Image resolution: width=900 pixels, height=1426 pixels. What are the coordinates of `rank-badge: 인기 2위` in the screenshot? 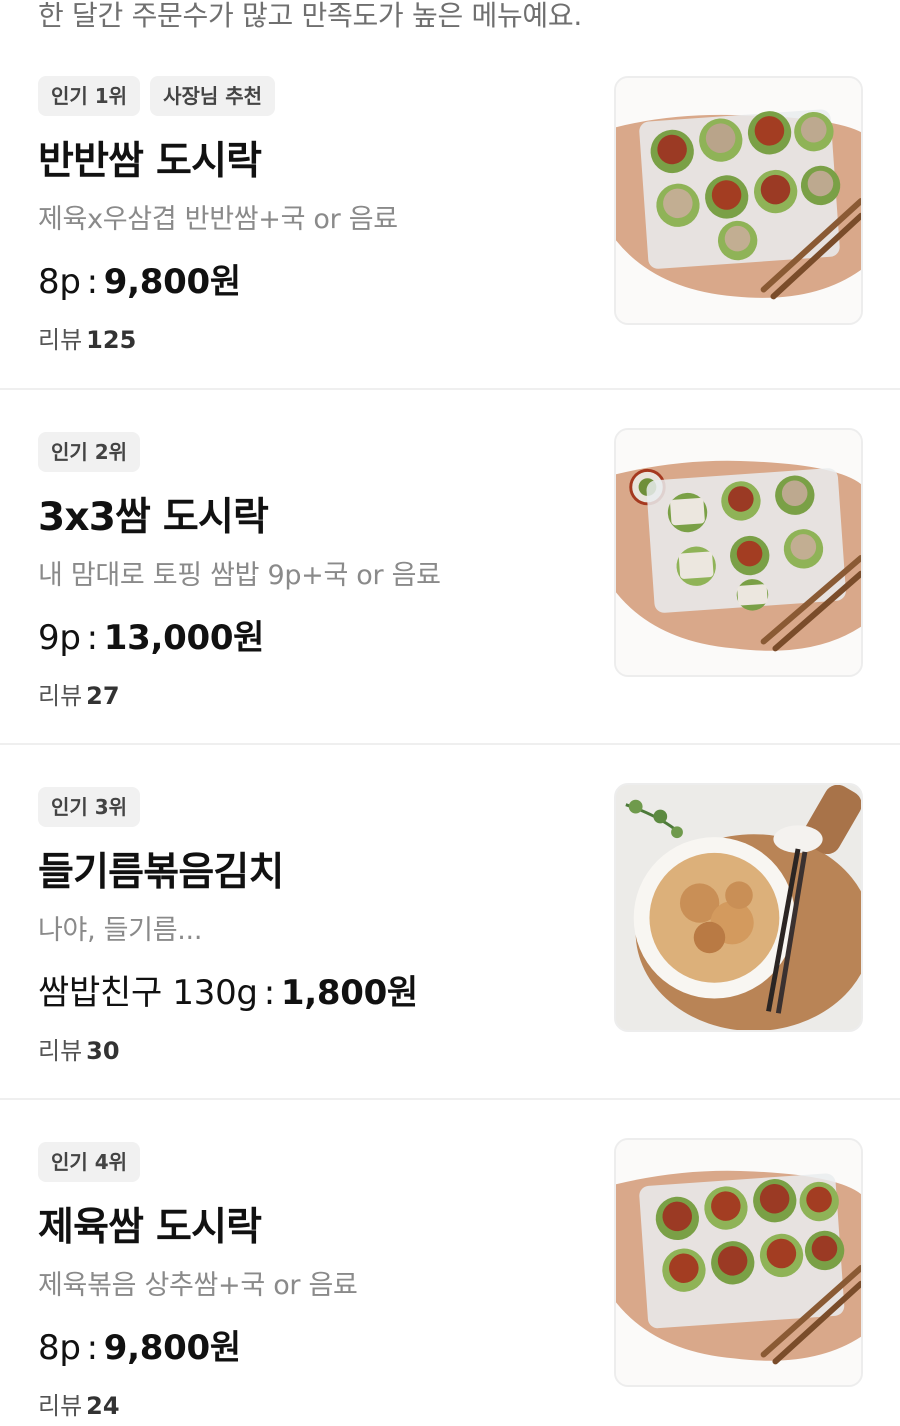 It's located at (89, 452).